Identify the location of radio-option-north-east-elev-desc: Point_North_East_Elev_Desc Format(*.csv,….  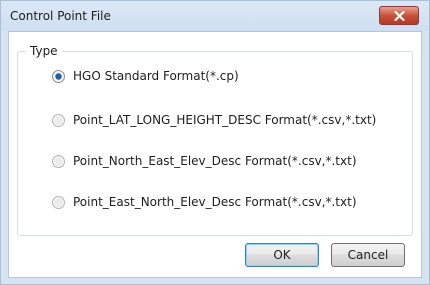
(204, 161).